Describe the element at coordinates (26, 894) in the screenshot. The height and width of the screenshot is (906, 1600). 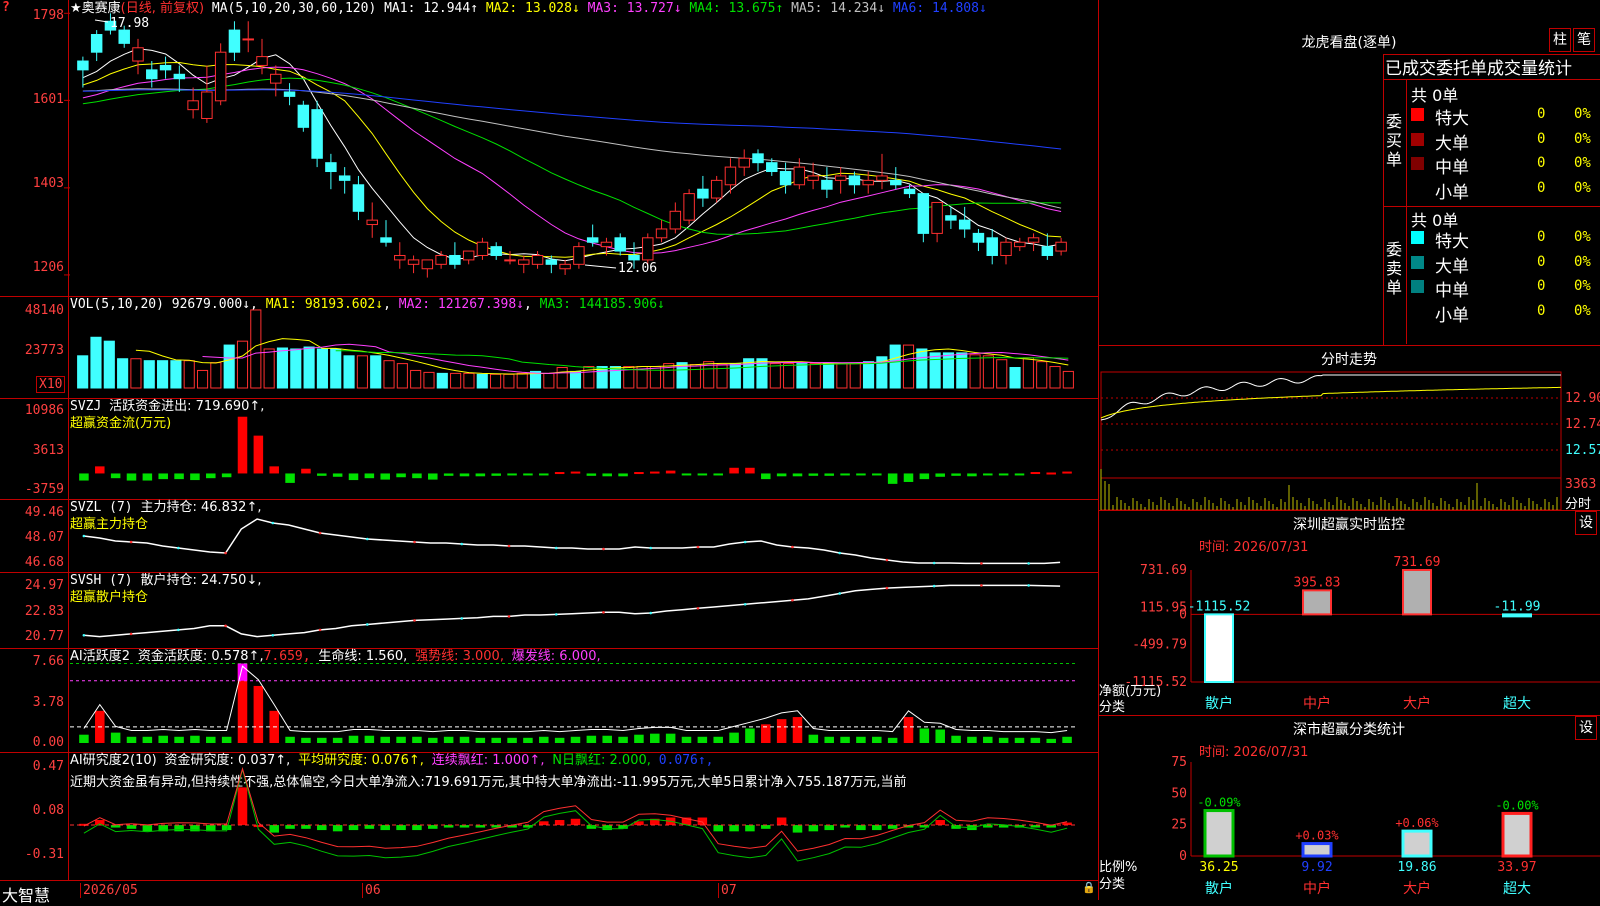
I see `brand-logo: 大智慧` at that location.